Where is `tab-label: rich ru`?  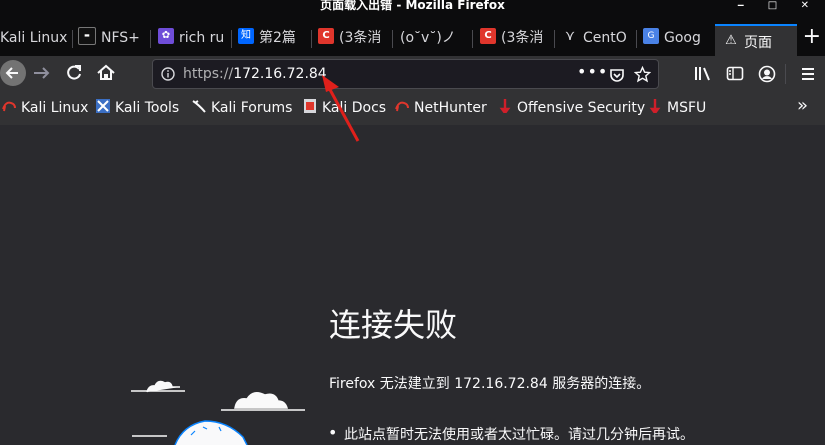 tab-label: rich ru is located at coordinates (202, 38).